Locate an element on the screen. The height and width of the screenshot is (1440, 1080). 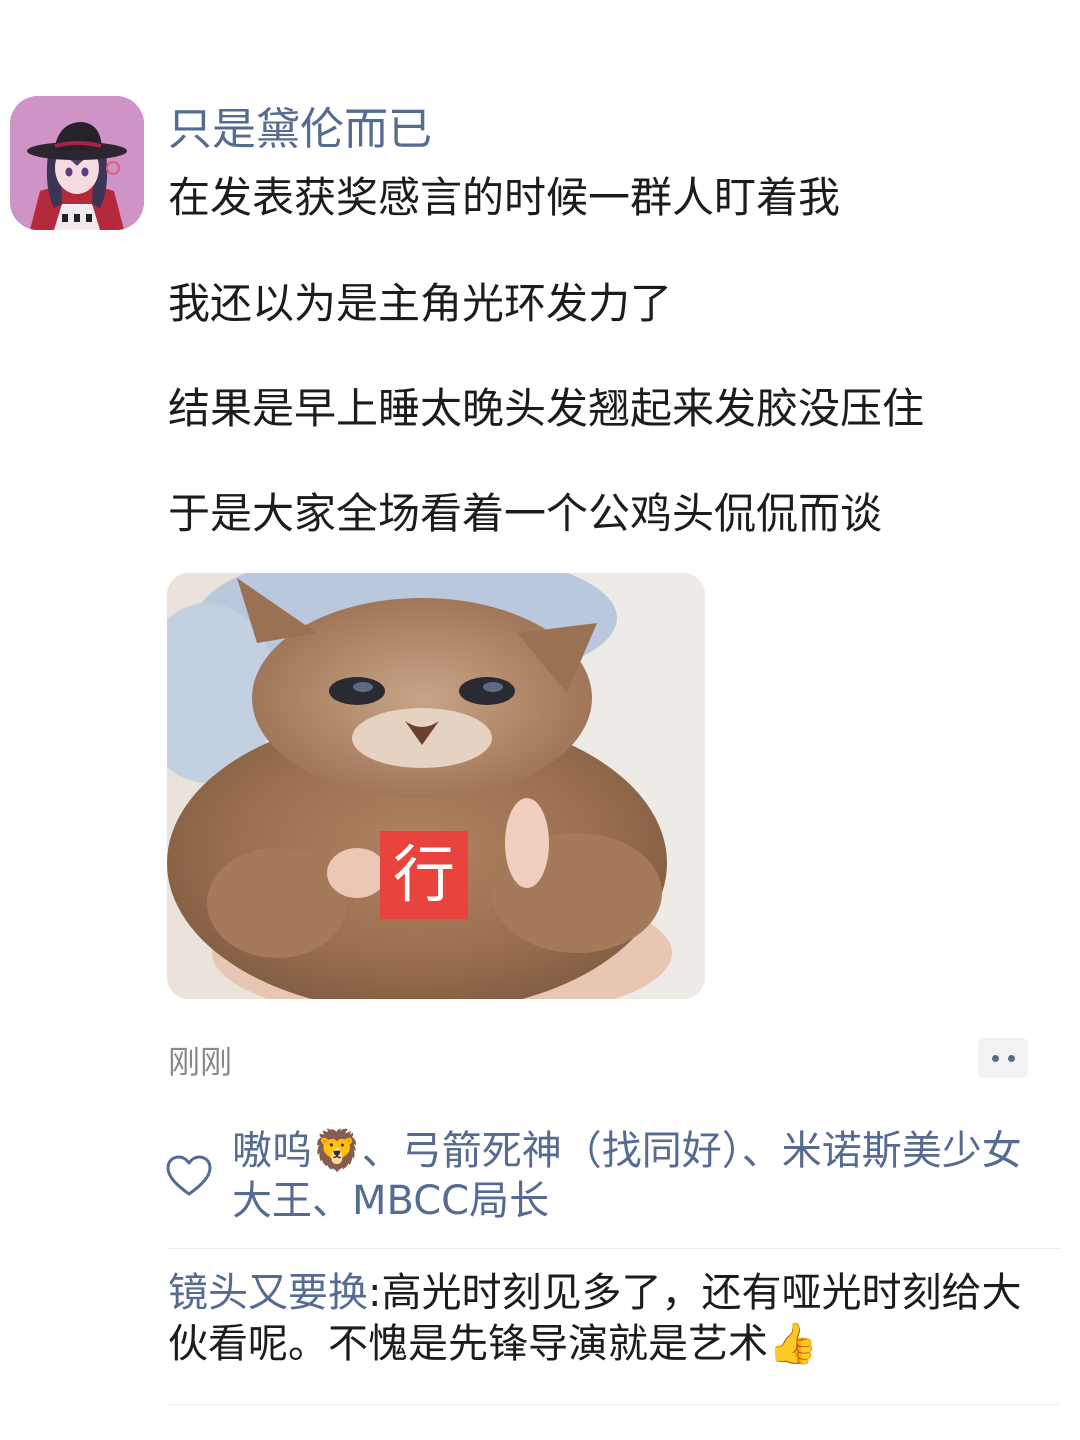
post-text-line: 在发表获奖感言的时候一群人盯着我 is located at coordinates (504, 197).